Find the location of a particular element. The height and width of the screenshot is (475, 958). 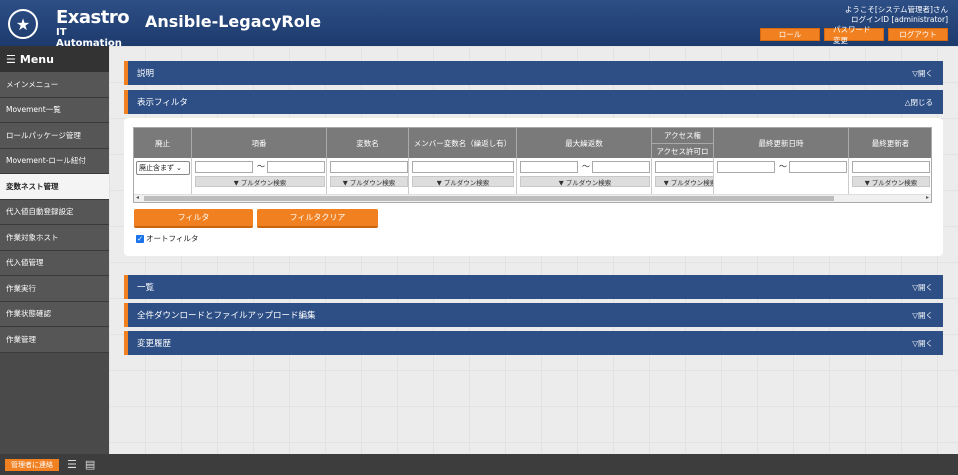

filter-cell-discard: 廃止含まず ⌄ is located at coordinates (163, 176).